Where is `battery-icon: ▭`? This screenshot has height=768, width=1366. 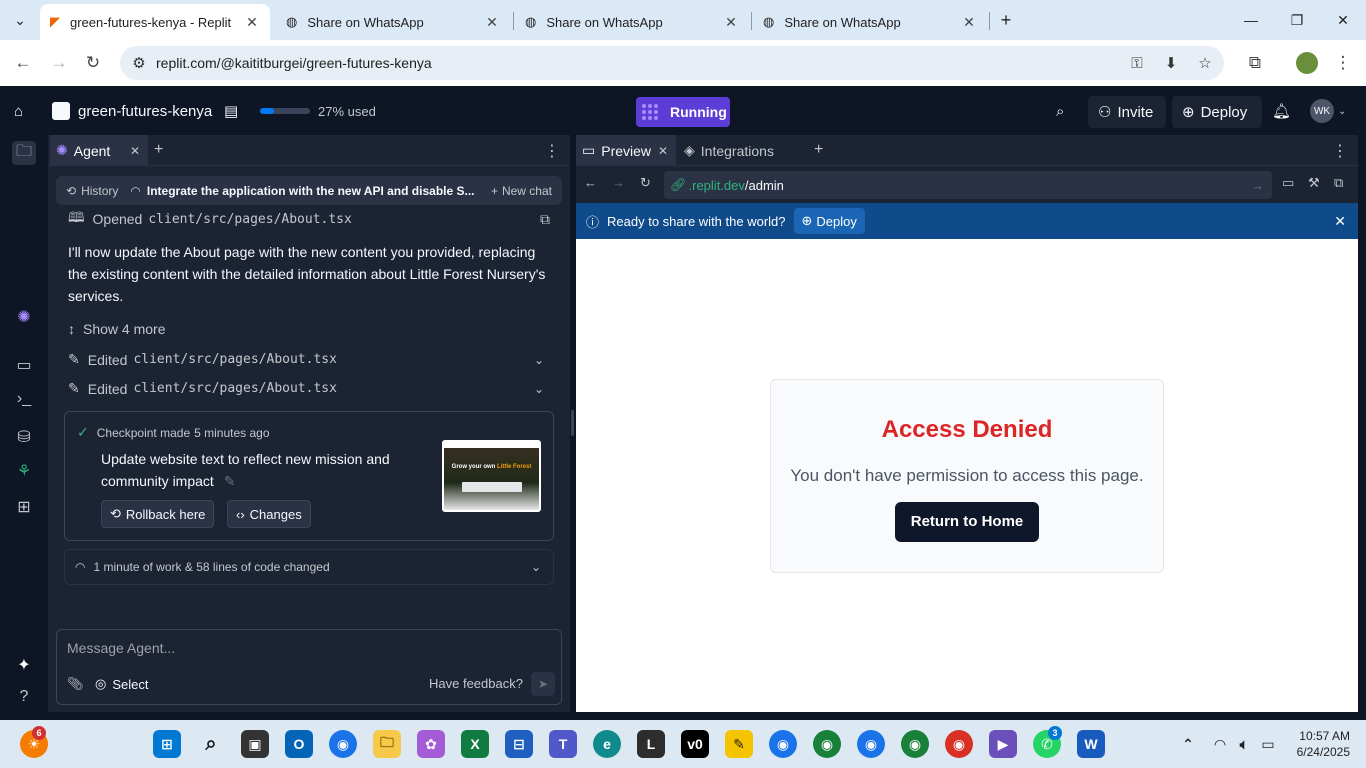
battery-icon: ▭ is located at coordinates (1268, 744).